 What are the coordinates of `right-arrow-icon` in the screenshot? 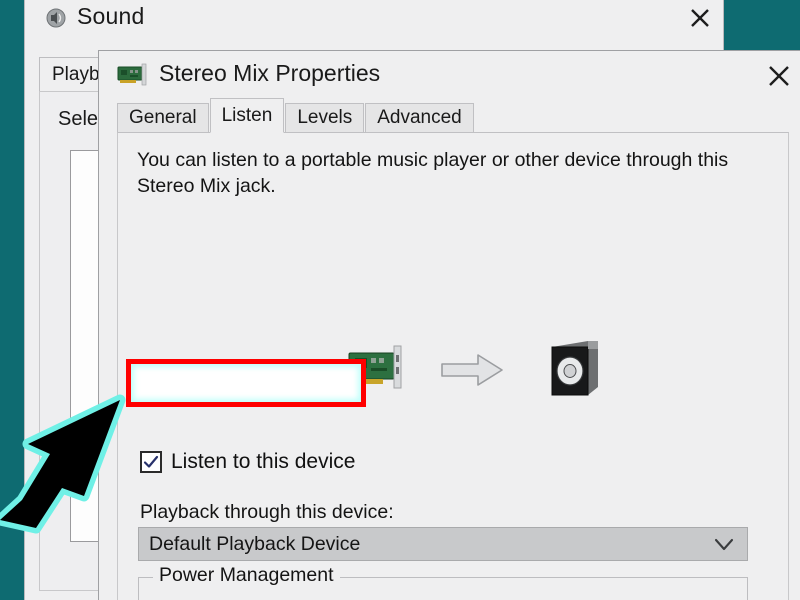 It's located at (473, 370).